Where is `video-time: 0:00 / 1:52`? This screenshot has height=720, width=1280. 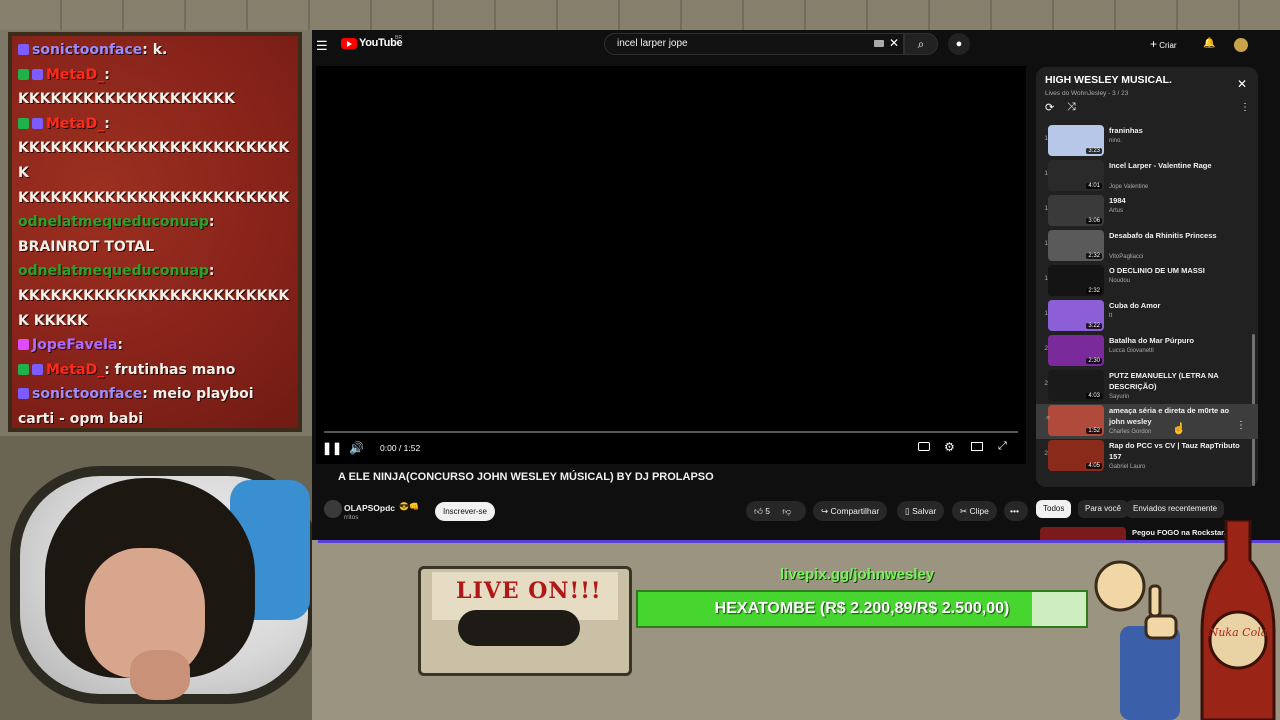
video-time: 0:00 / 1:52 is located at coordinates (400, 448).